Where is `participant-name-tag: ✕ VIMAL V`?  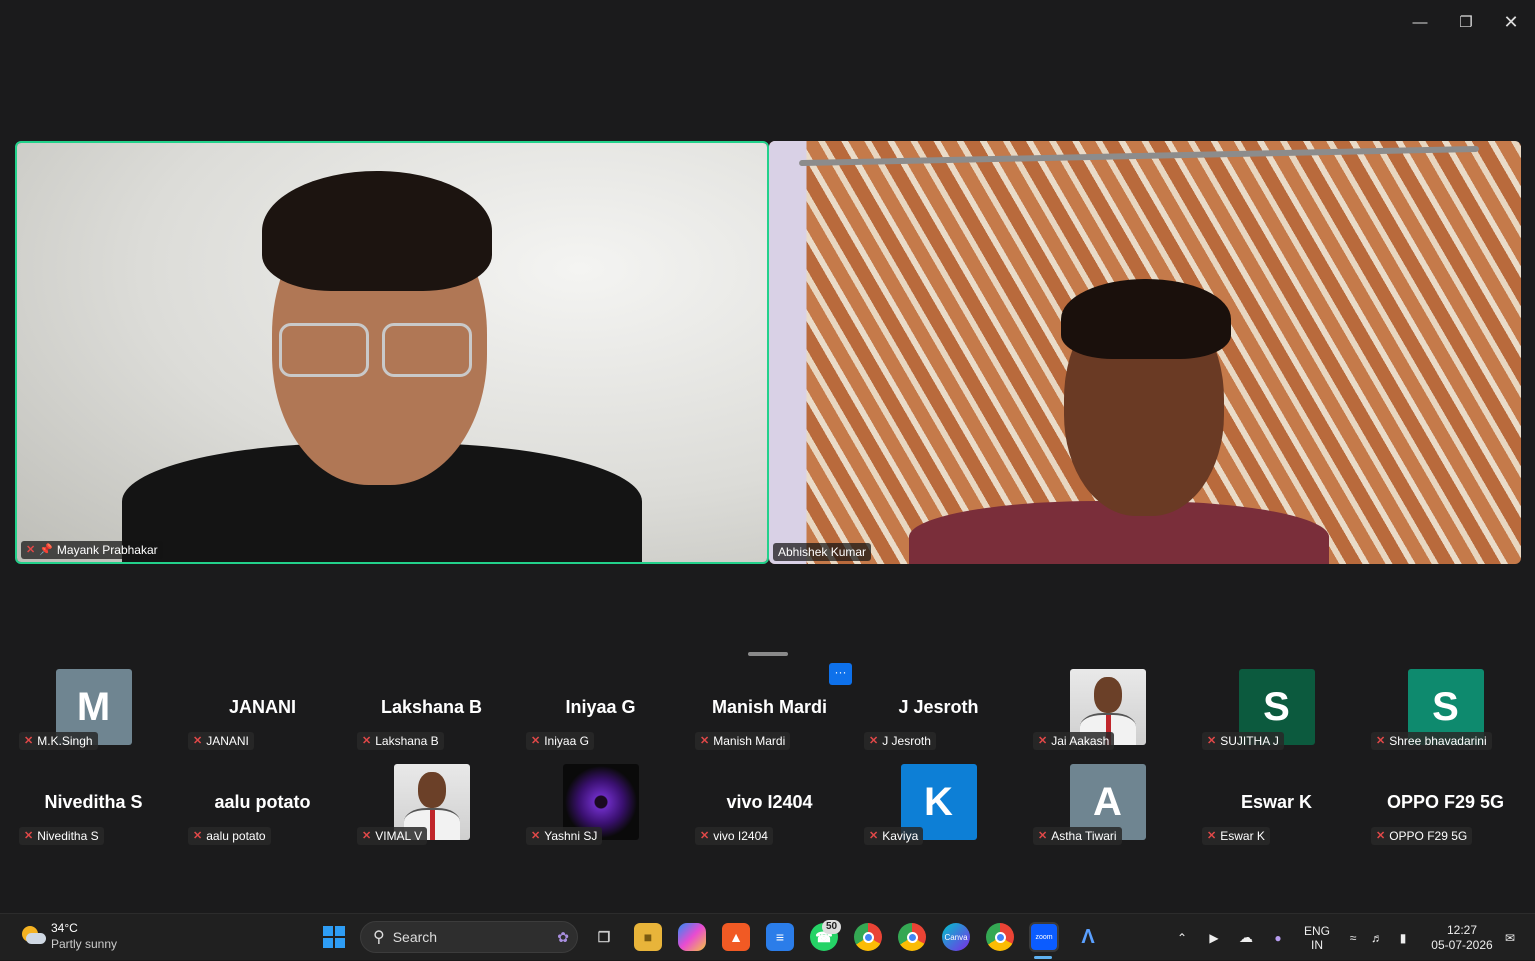
participant-name-tag: ✕ VIMAL V is located at coordinates (392, 836).